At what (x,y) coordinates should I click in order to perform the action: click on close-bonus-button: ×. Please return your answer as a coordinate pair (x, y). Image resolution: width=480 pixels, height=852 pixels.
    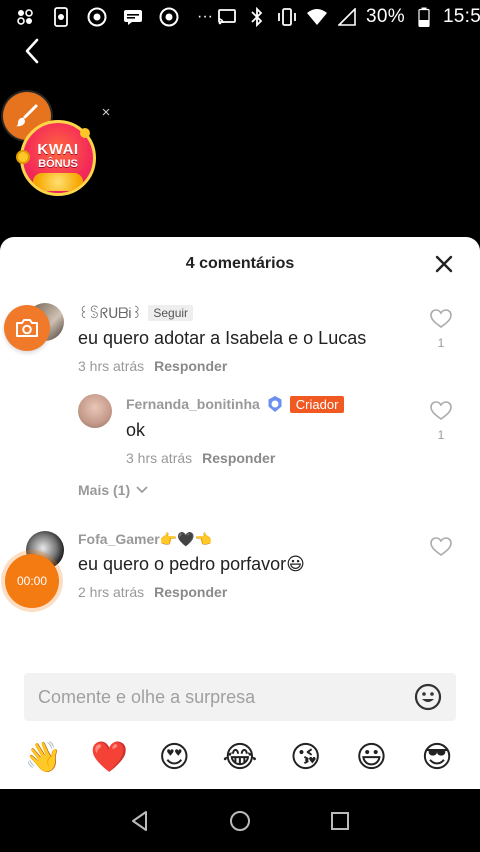
    Looking at the image, I should click on (106, 112).